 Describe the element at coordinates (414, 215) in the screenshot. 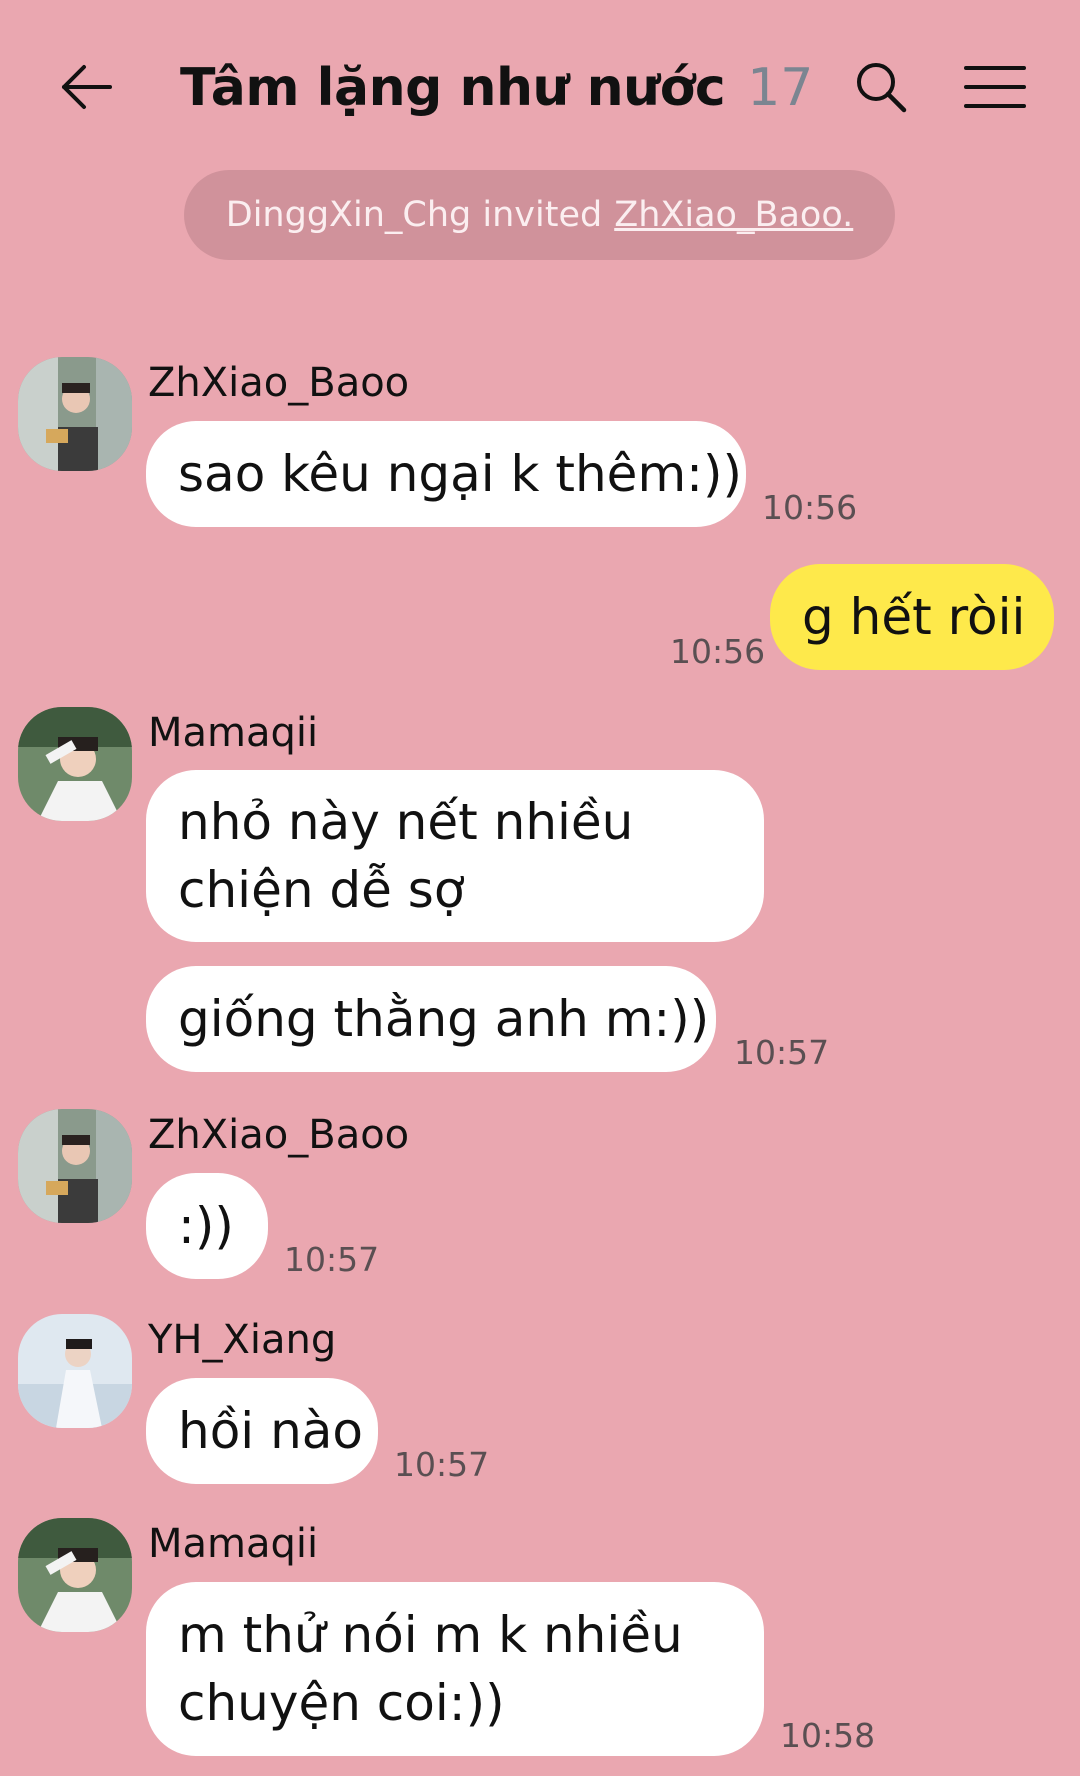

I see `notice-text: DinggXin_Chg invited` at that location.